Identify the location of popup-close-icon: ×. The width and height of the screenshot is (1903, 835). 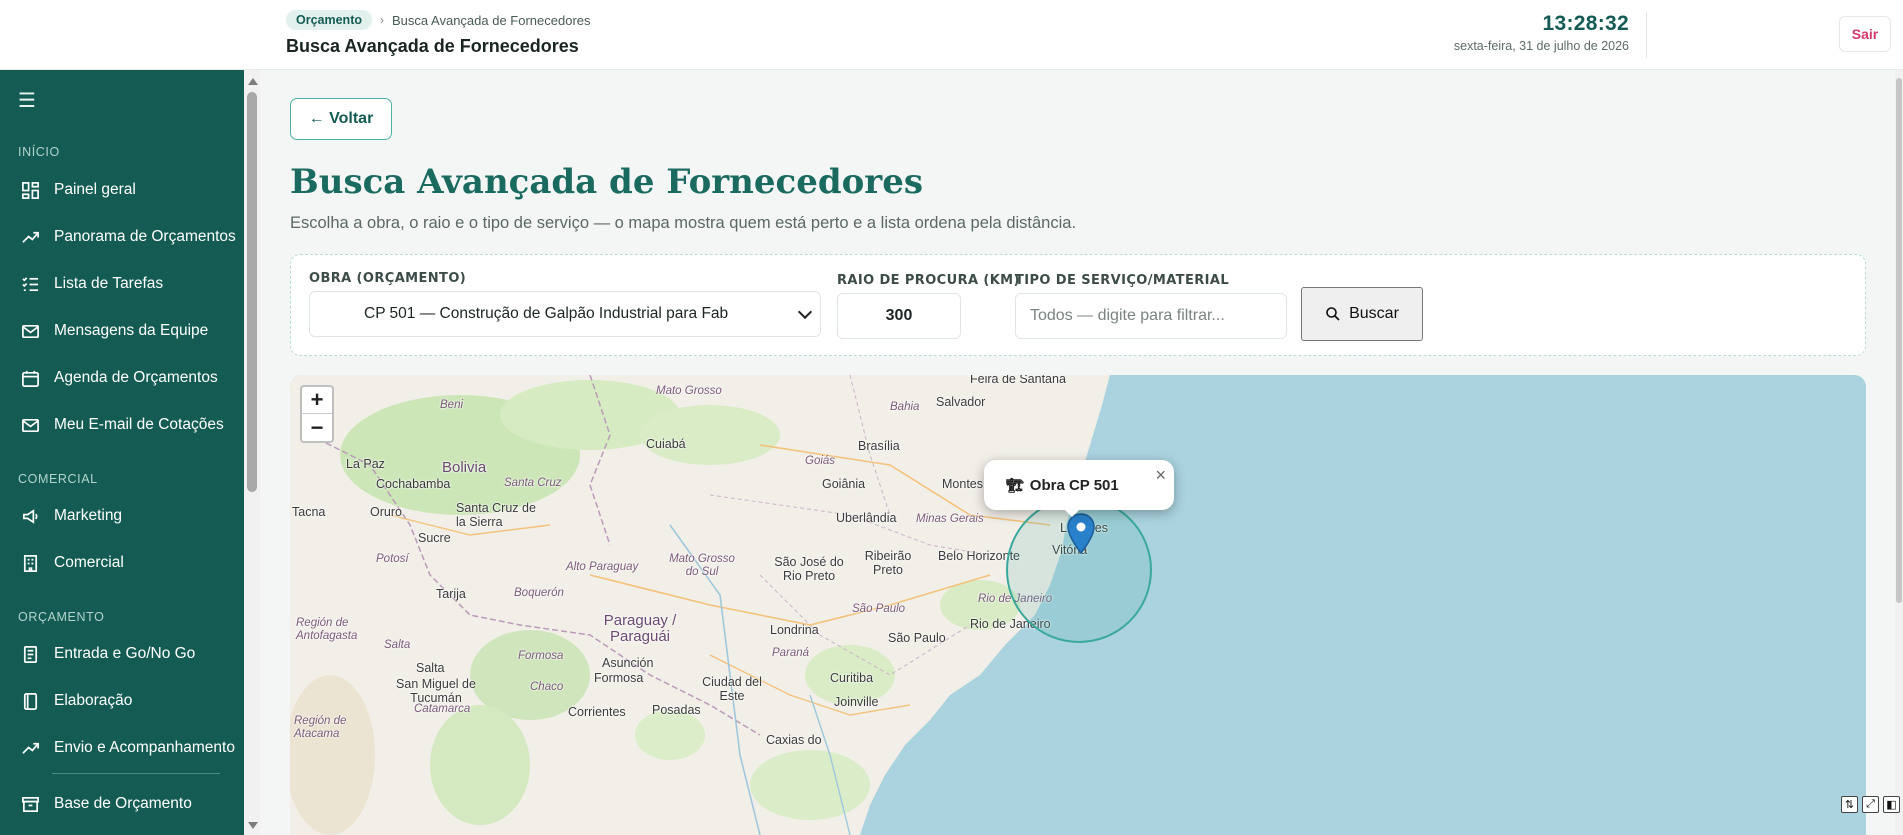
(1160, 475).